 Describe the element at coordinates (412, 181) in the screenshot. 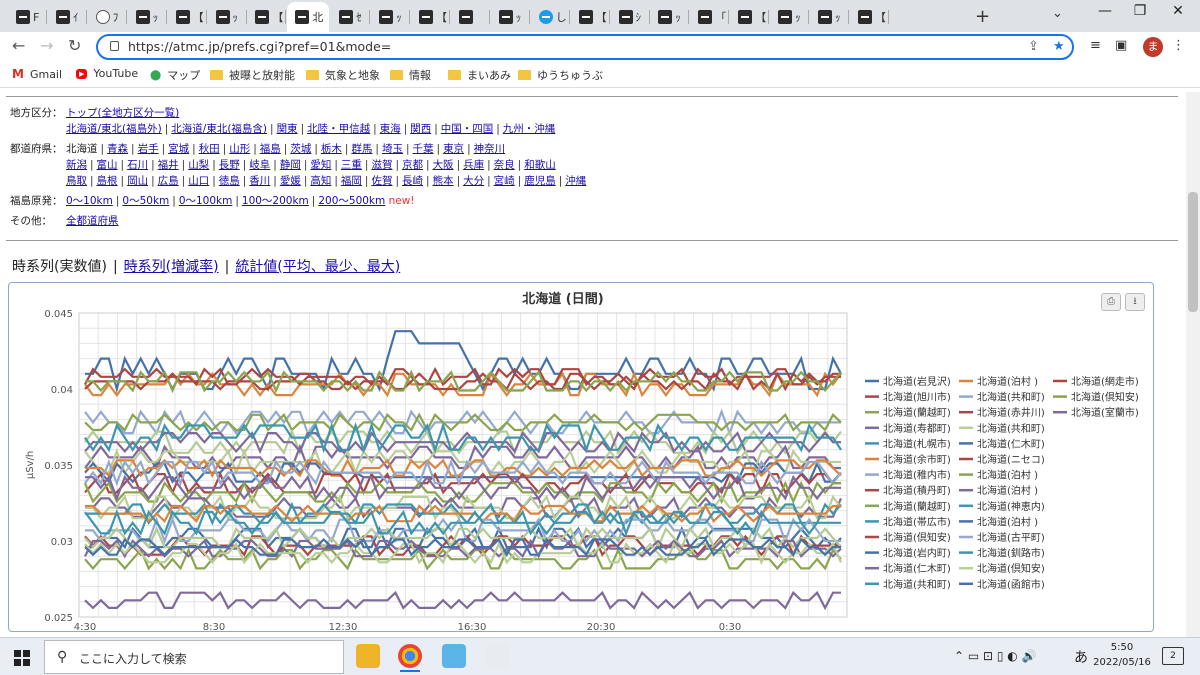

I see `nav-link: 長崎` at that location.